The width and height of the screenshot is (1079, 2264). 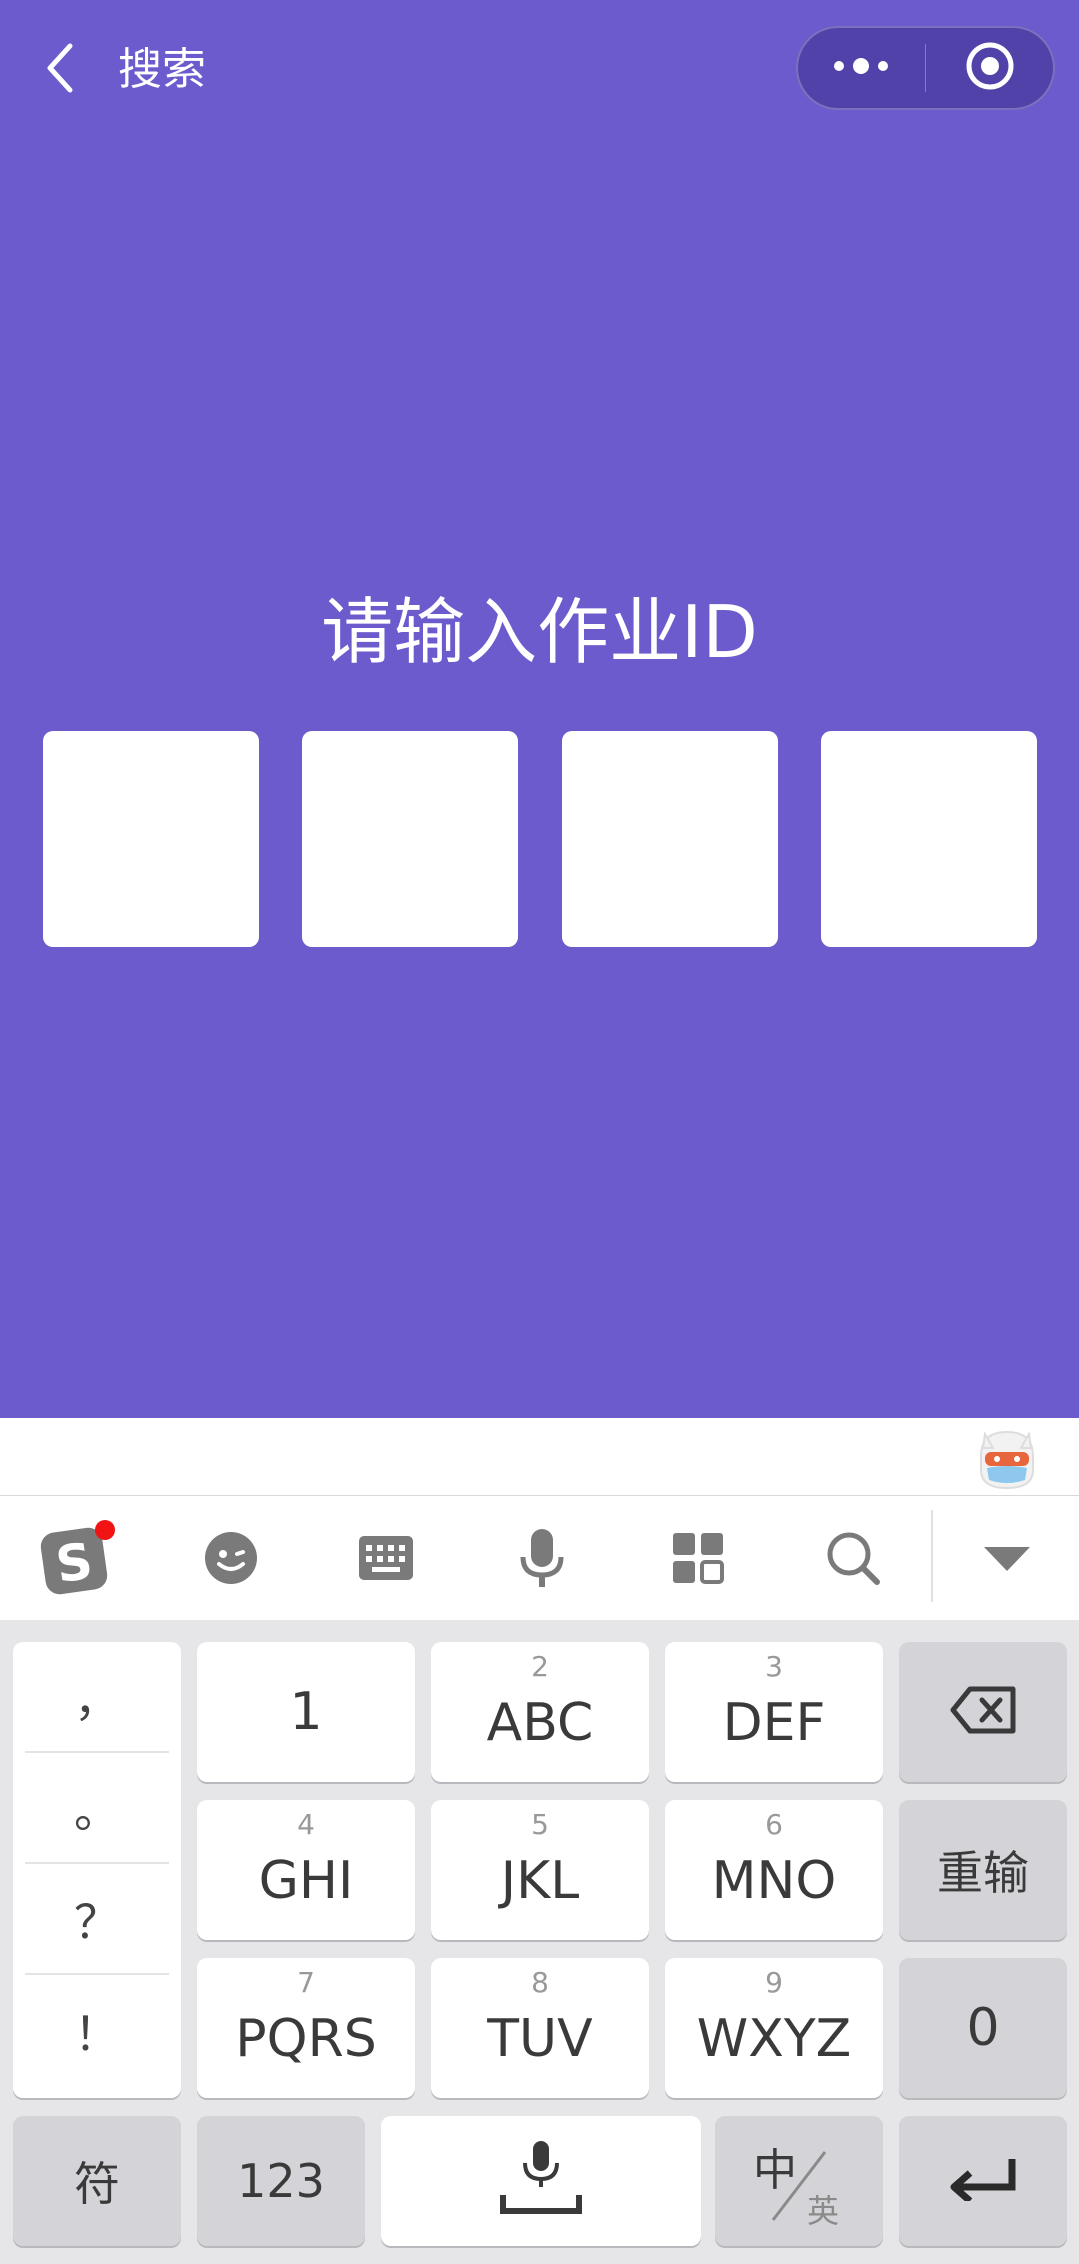 I want to click on key-1: 1, so click(x=306, y=1712).